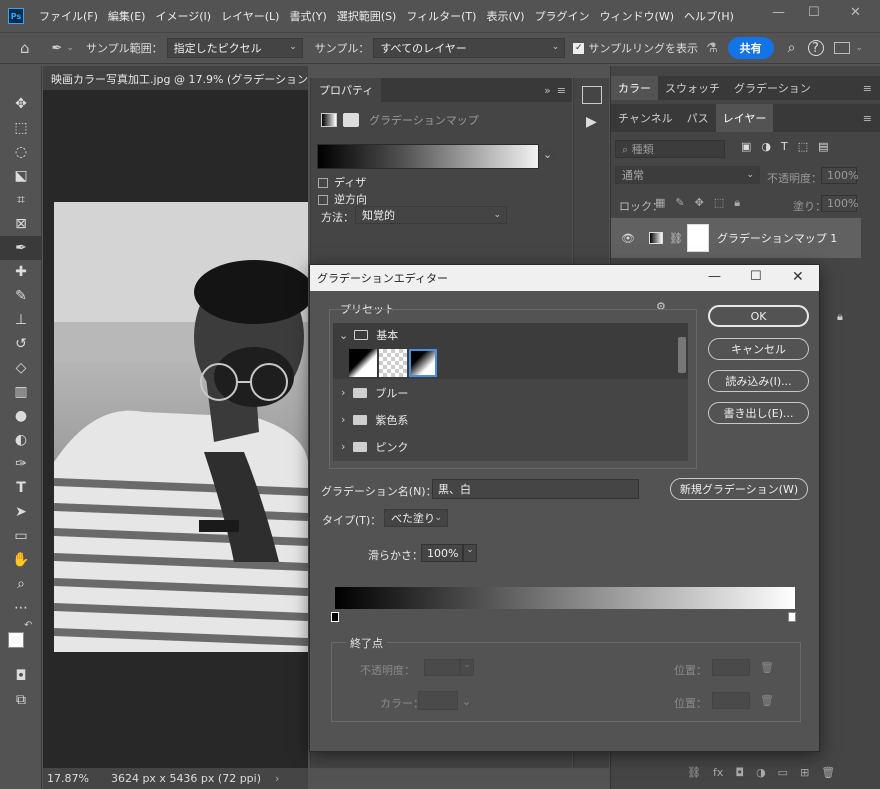 The height and width of the screenshot is (789, 880). What do you see at coordinates (21, 488) in the screenshot?
I see `type-tool-icon: T` at bounding box center [21, 488].